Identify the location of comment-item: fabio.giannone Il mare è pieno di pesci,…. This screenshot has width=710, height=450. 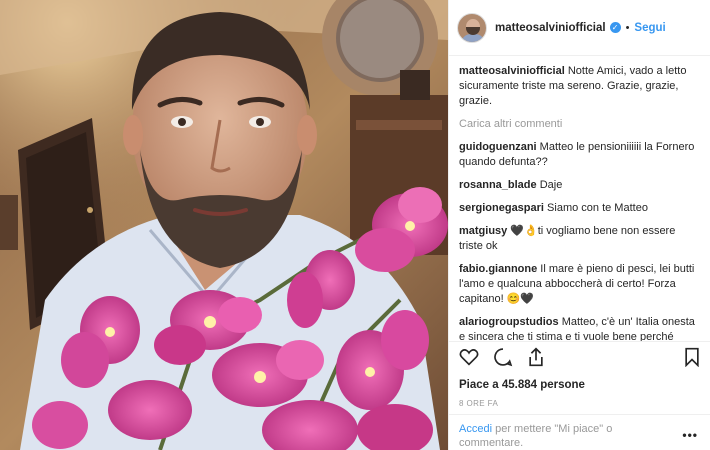
(579, 284).